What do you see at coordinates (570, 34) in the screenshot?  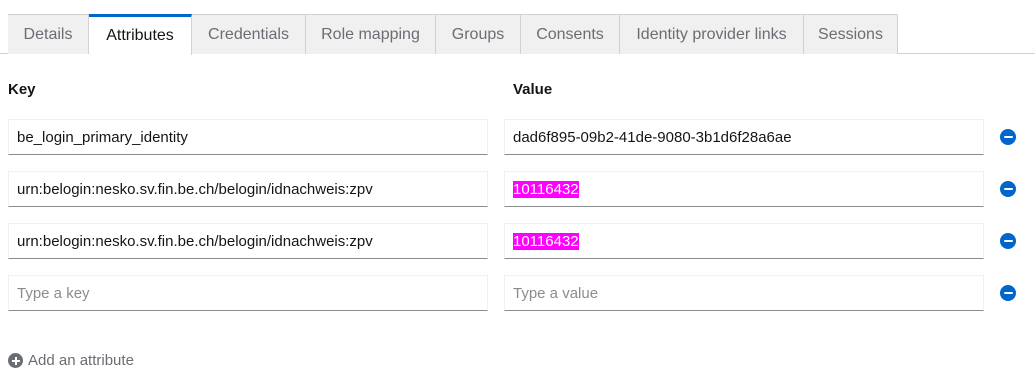 I see `tab-consents: Consents` at bounding box center [570, 34].